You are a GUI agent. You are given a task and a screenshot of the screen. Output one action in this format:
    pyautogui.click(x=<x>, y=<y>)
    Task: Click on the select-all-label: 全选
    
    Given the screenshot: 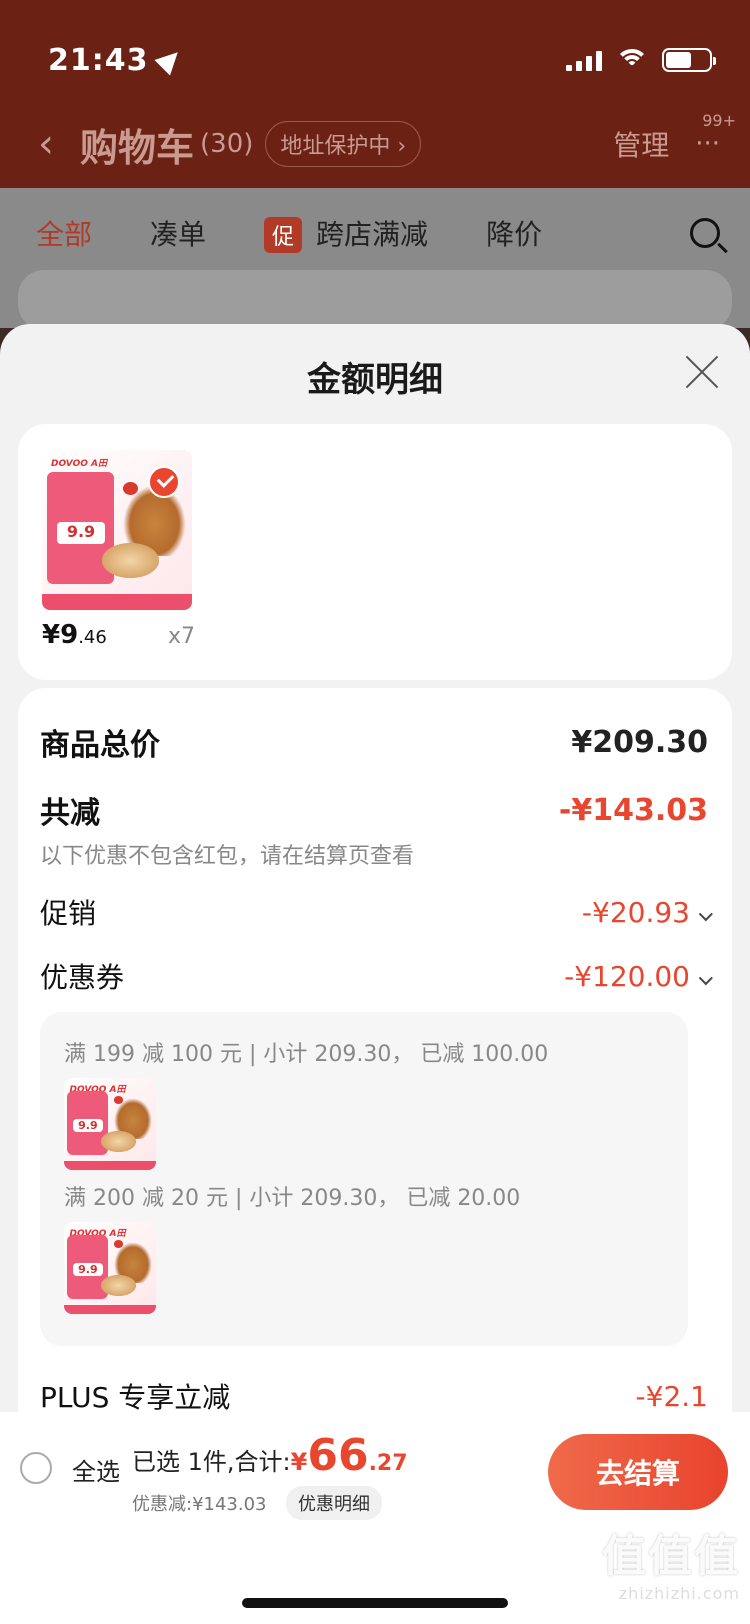 What is the action you would take?
    pyautogui.click(x=96, y=1469)
    